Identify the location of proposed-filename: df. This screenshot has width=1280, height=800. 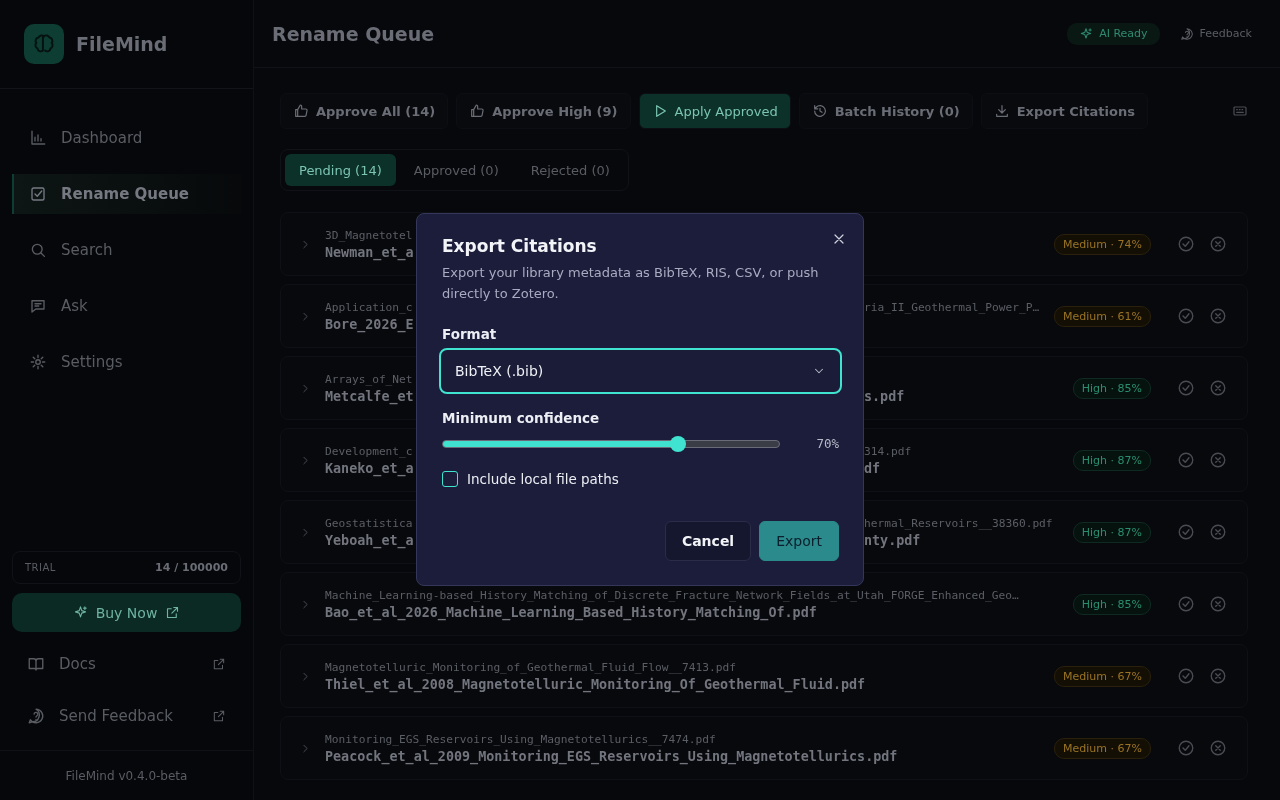
(873, 468).